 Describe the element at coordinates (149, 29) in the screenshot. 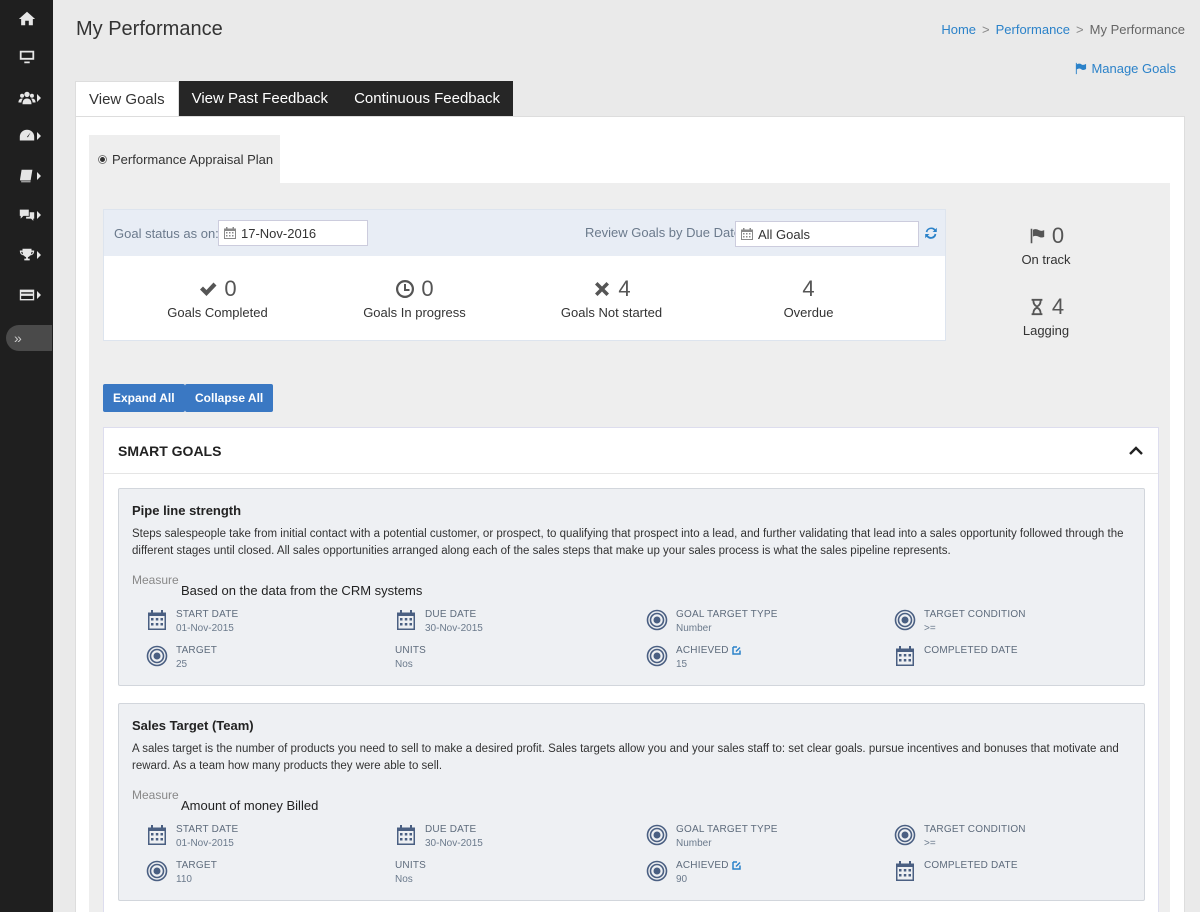

I see `page-title: My Performance` at that location.